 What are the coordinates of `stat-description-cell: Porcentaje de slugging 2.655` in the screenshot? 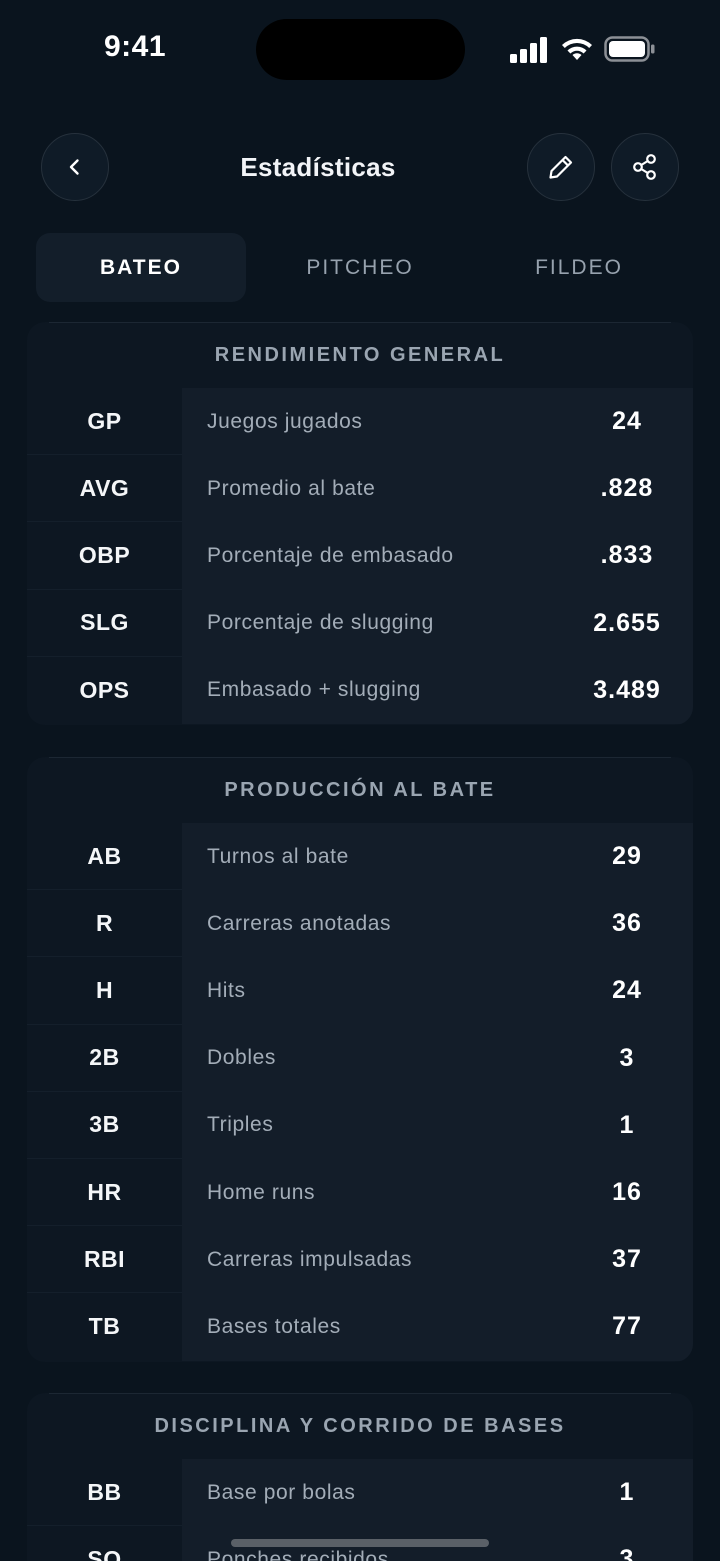 It's located at (437, 623).